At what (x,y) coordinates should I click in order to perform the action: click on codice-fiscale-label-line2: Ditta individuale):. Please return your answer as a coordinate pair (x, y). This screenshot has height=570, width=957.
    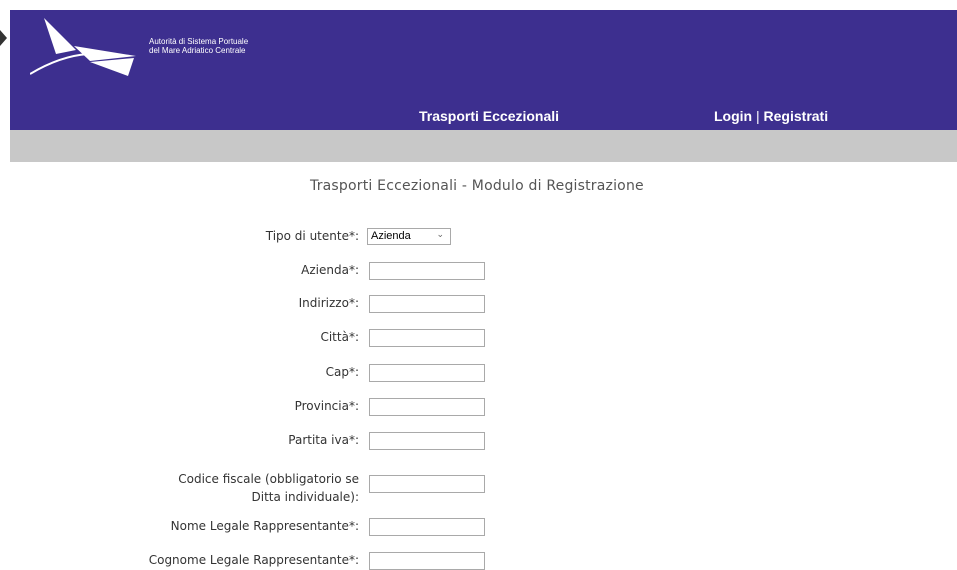
    Looking at the image, I should click on (305, 497).